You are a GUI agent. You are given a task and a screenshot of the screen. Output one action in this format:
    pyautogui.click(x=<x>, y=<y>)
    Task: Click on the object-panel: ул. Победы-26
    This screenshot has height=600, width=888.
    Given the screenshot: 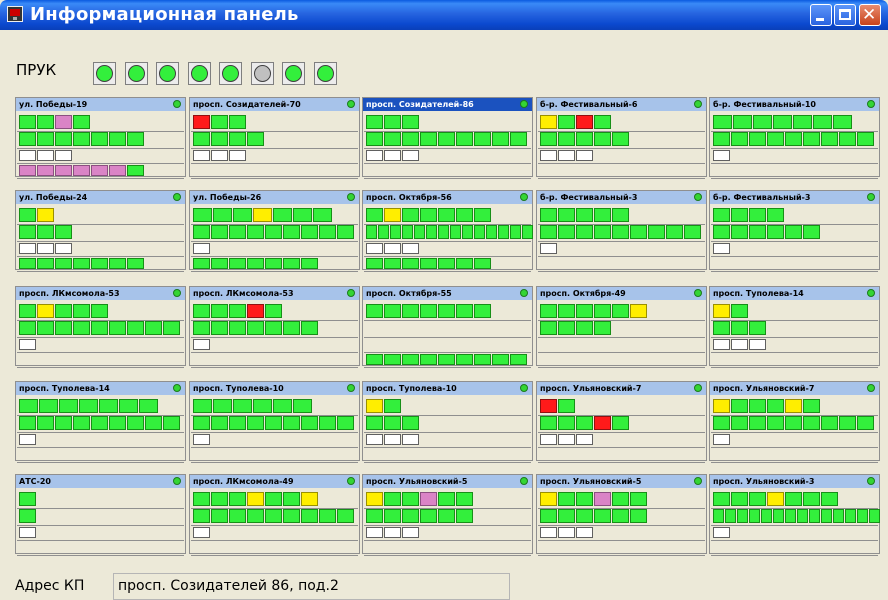 What is the action you would take?
    pyautogui.click(x=274, y=231)
    